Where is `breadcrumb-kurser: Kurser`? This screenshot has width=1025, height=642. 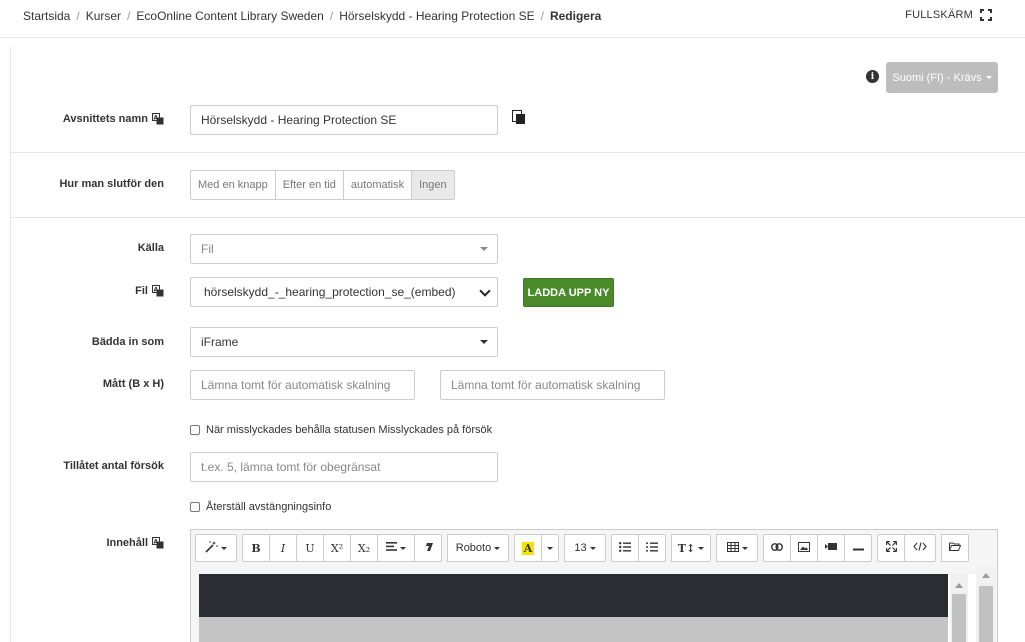 breadcrumb-kurser: Kurser is located at coordinates (103, 16).